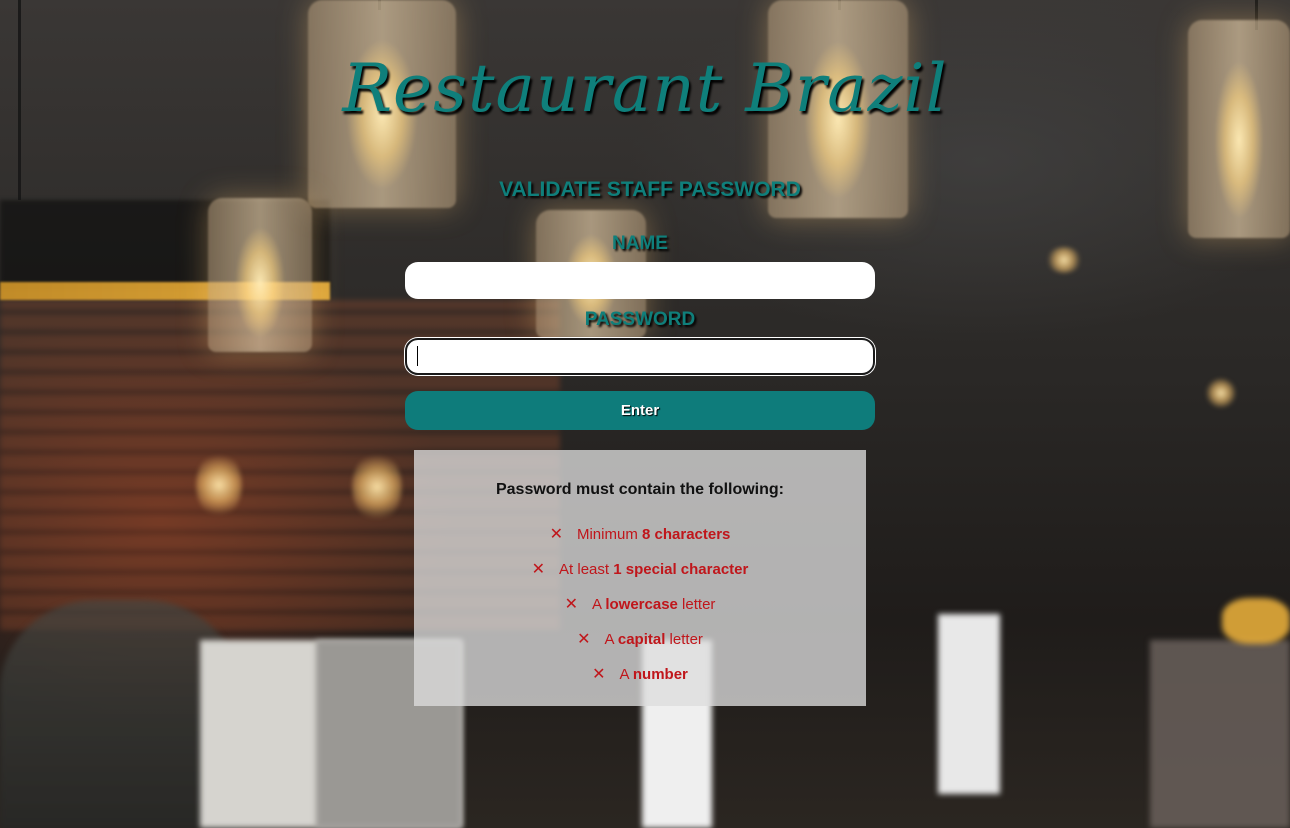 This screenshot has width=1290, height=828. I want to click on form-heading: VALIDATE STAFF PASSWORD, so click(650, 189).